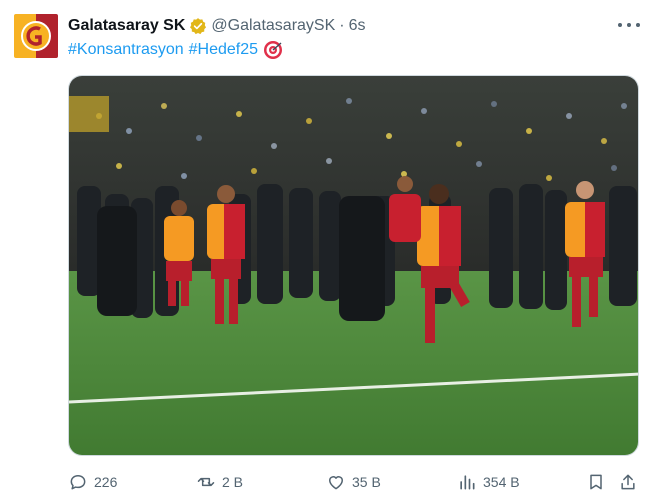 This screenshot has width=660, height=500. Describe the element at coordinates (366, 482) in the screenshot. I see `like-count: 35 B` at that location.